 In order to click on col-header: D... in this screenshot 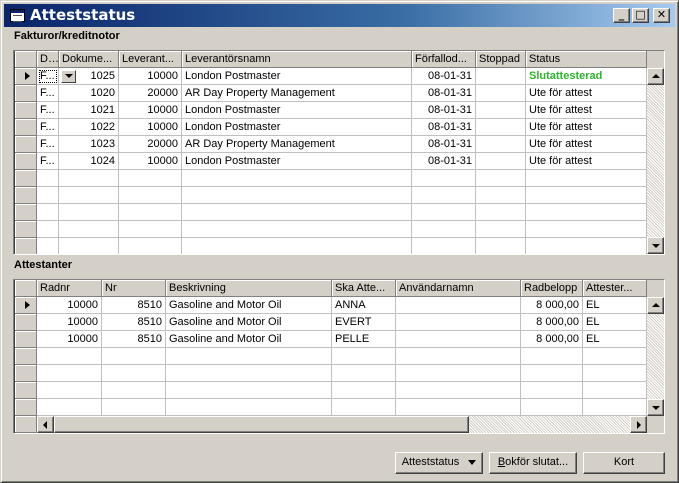, I will do `click(48, 59)`.